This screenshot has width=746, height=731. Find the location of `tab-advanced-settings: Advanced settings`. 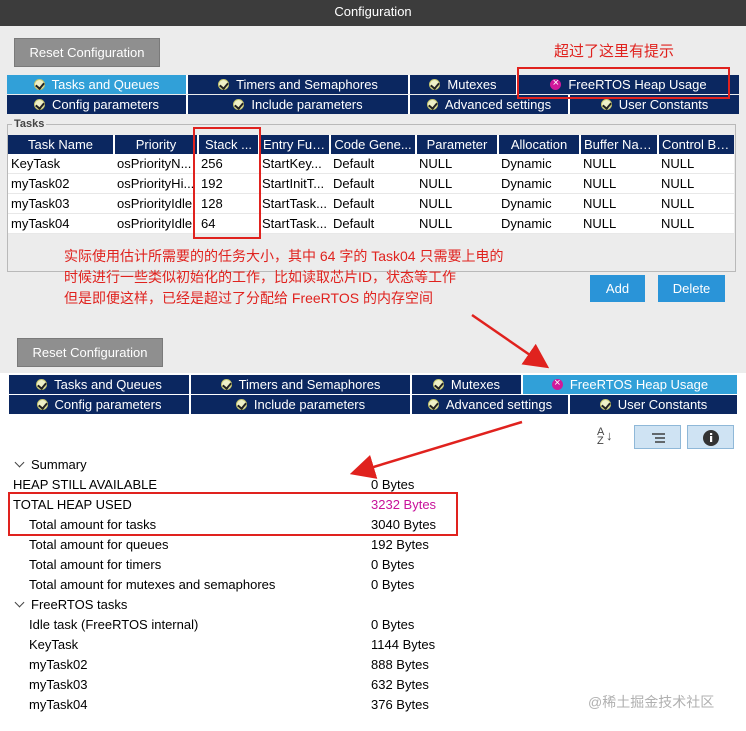

tab-advanced-settings: Advanced settings is located at coordinates (491, 404).